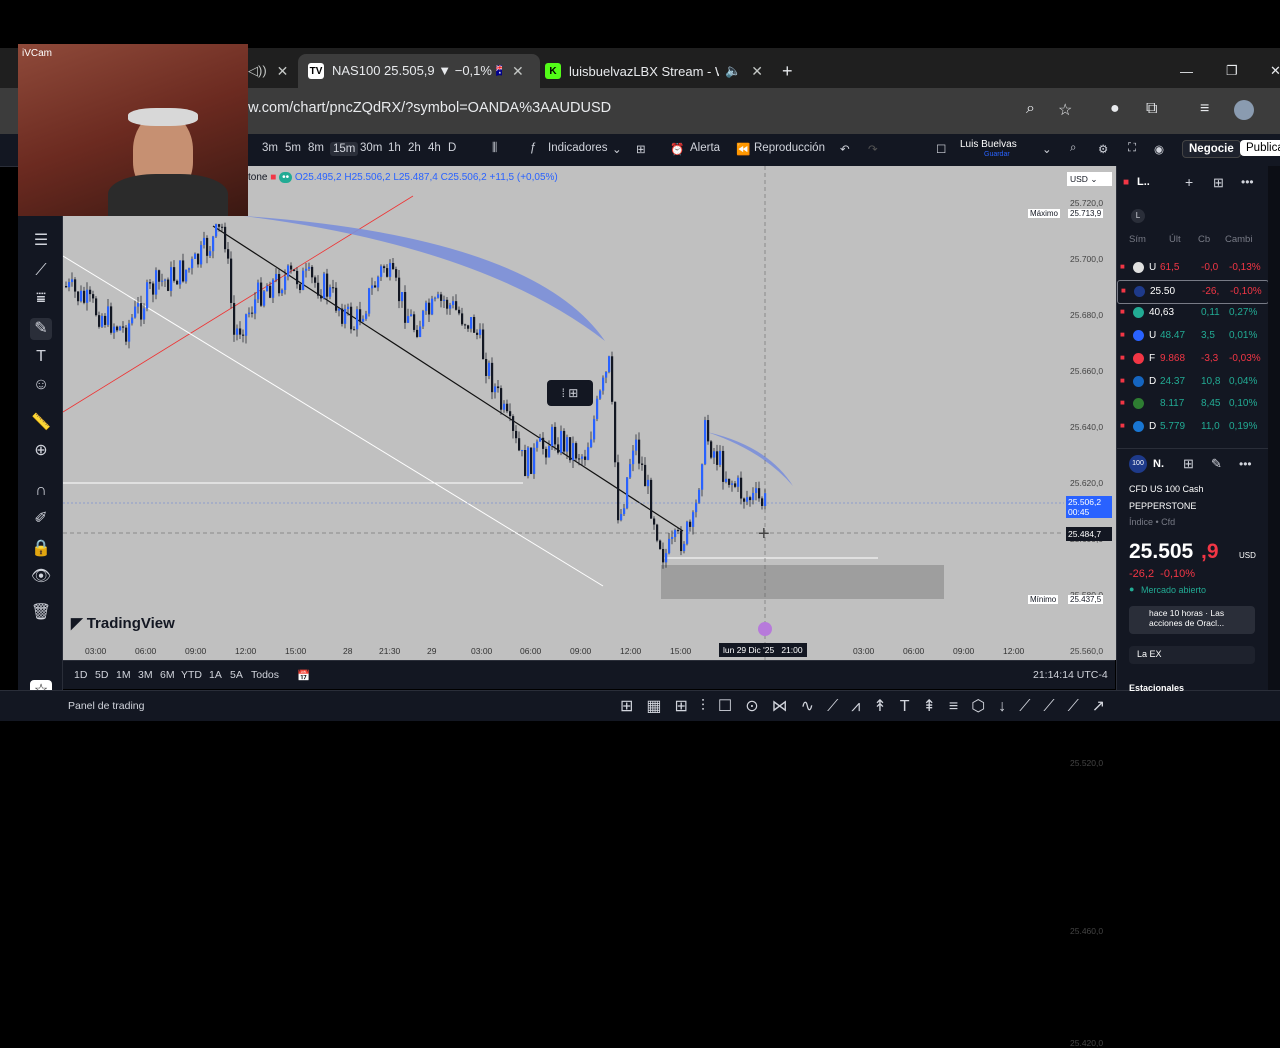 This screenshot has width=1280, height=1048. What do you see at coordinates (660, 71) in the screenshot?
I see `tab-kick-stream: K luisbuelvazLBX Stream - Wa 🔈 ✕` at bounding box center [660, 71].